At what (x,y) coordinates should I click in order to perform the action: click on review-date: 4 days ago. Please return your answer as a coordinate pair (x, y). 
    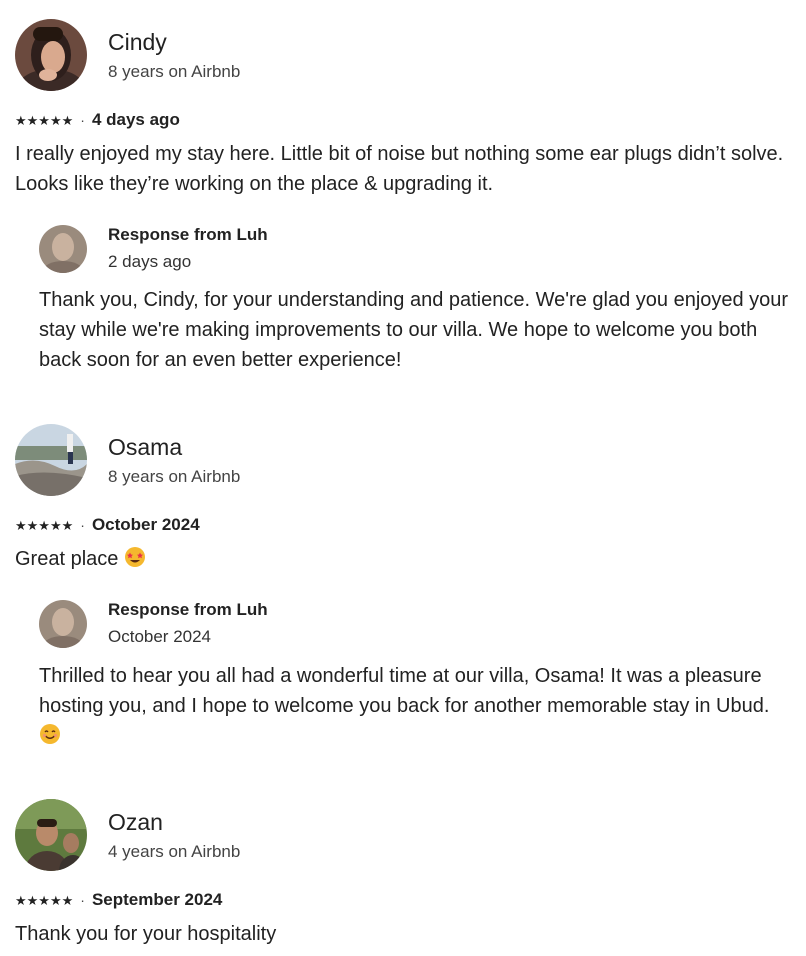
    Looking at the image, I should click on (135, 119).